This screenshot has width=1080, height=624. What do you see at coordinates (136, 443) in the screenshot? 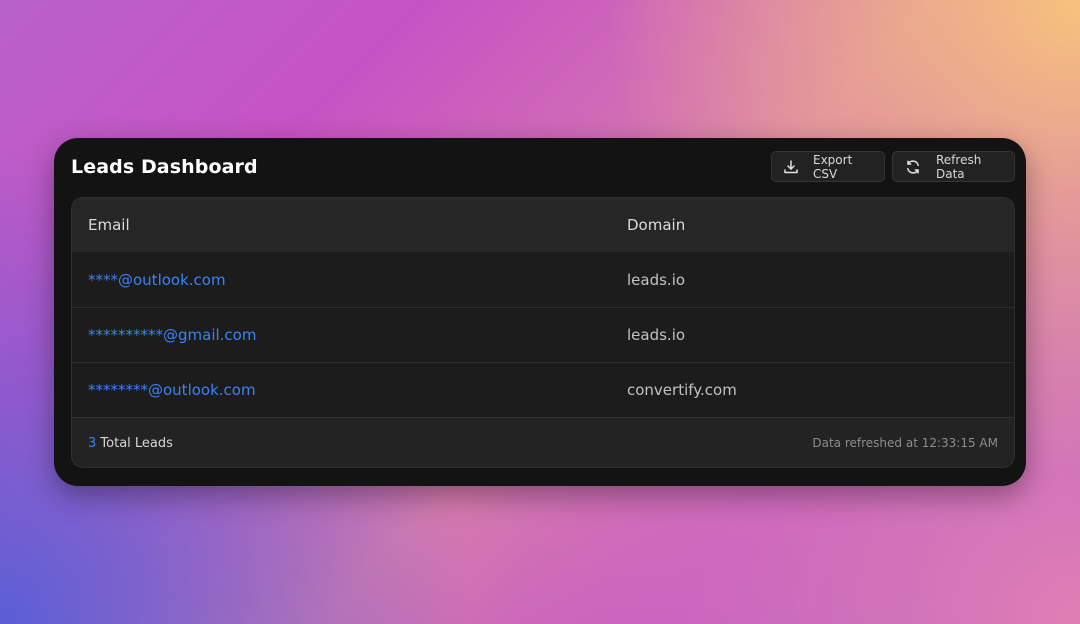
I see `total-leads-label: Total Leads` at bounding box center [136, 443].